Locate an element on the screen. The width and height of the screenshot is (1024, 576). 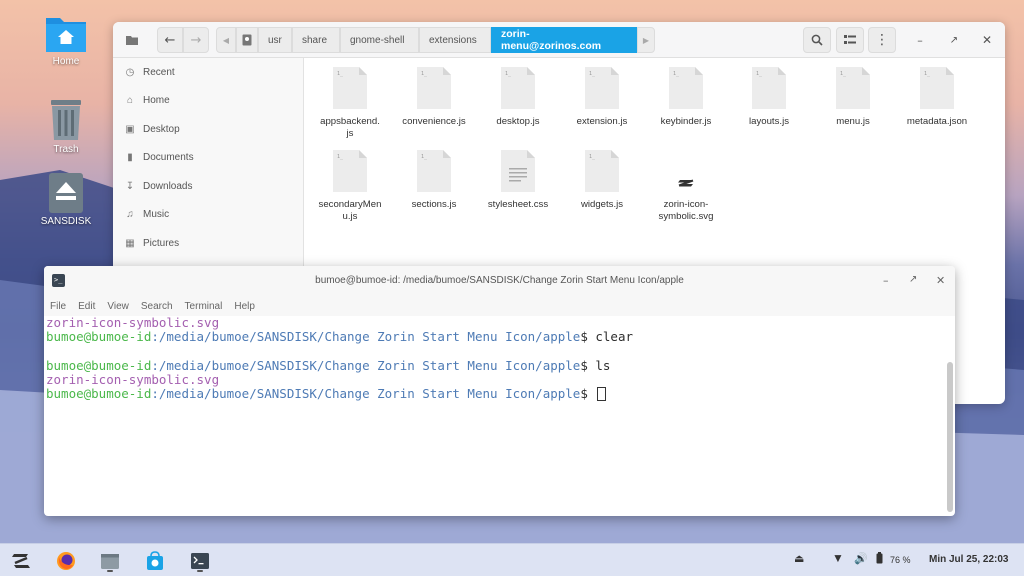
file-item: 1_ keybinder.js is located at coordinates (686, 97).